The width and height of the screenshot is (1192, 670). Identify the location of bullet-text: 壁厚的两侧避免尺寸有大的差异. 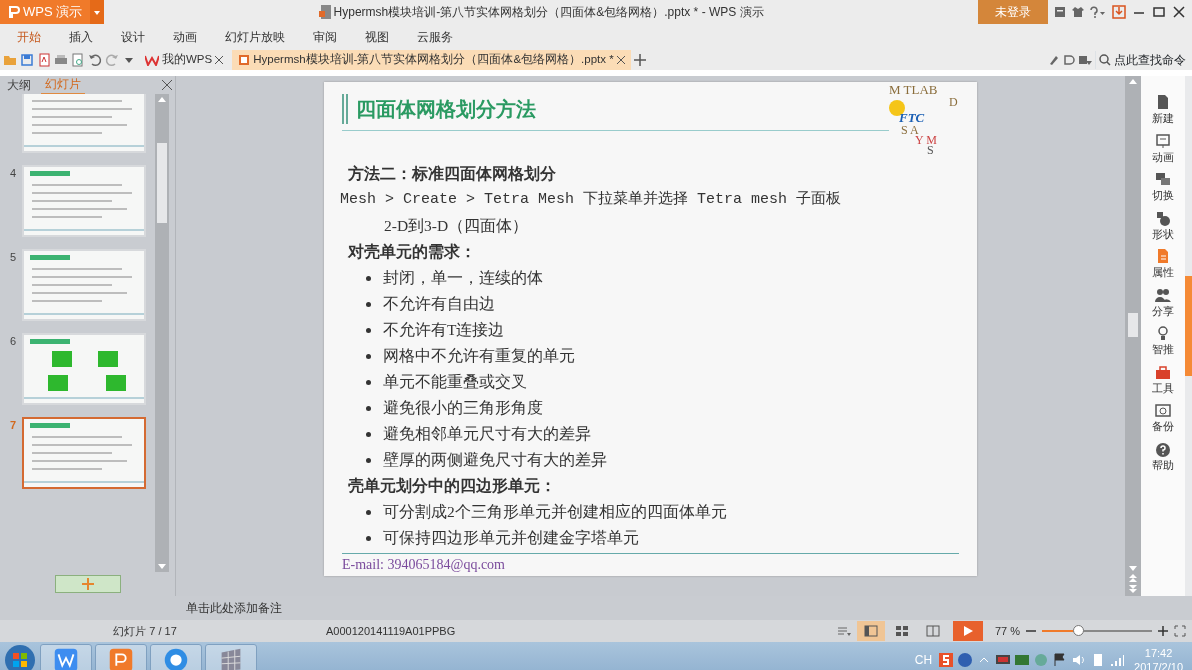
(495, 460).